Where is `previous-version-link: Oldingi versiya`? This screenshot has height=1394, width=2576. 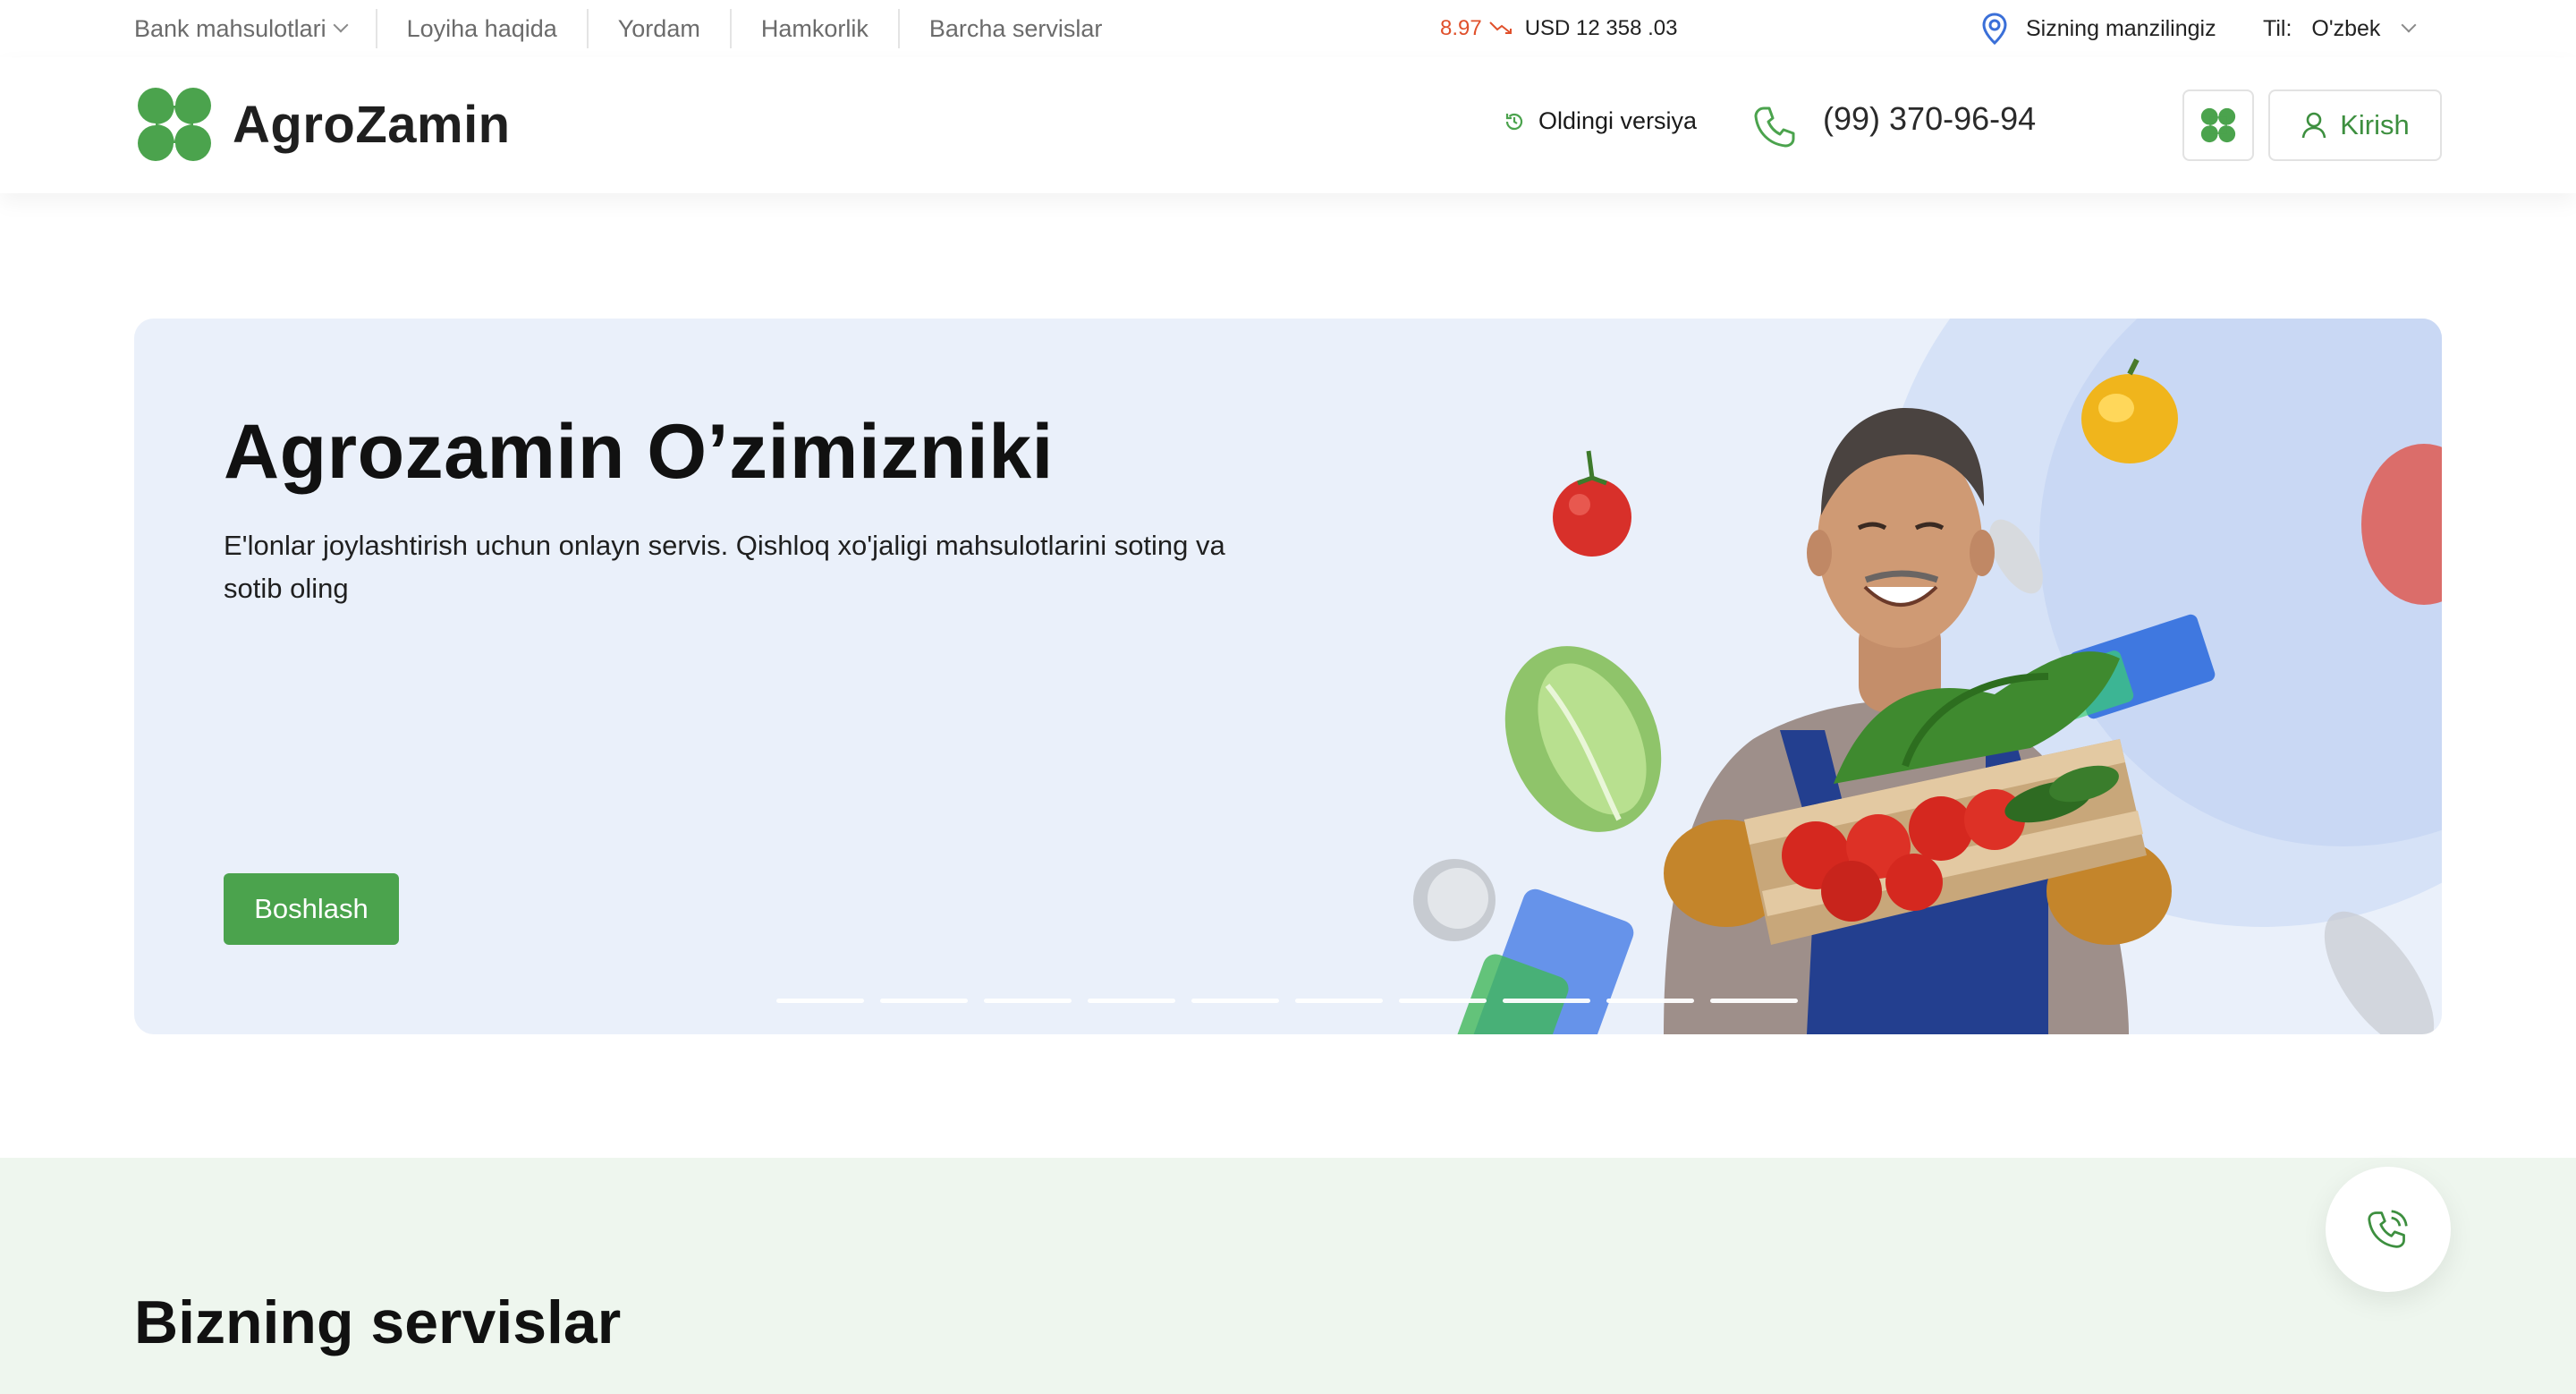
previous-version-link: Oldingi versiya is located at coordinates (1600, 121).